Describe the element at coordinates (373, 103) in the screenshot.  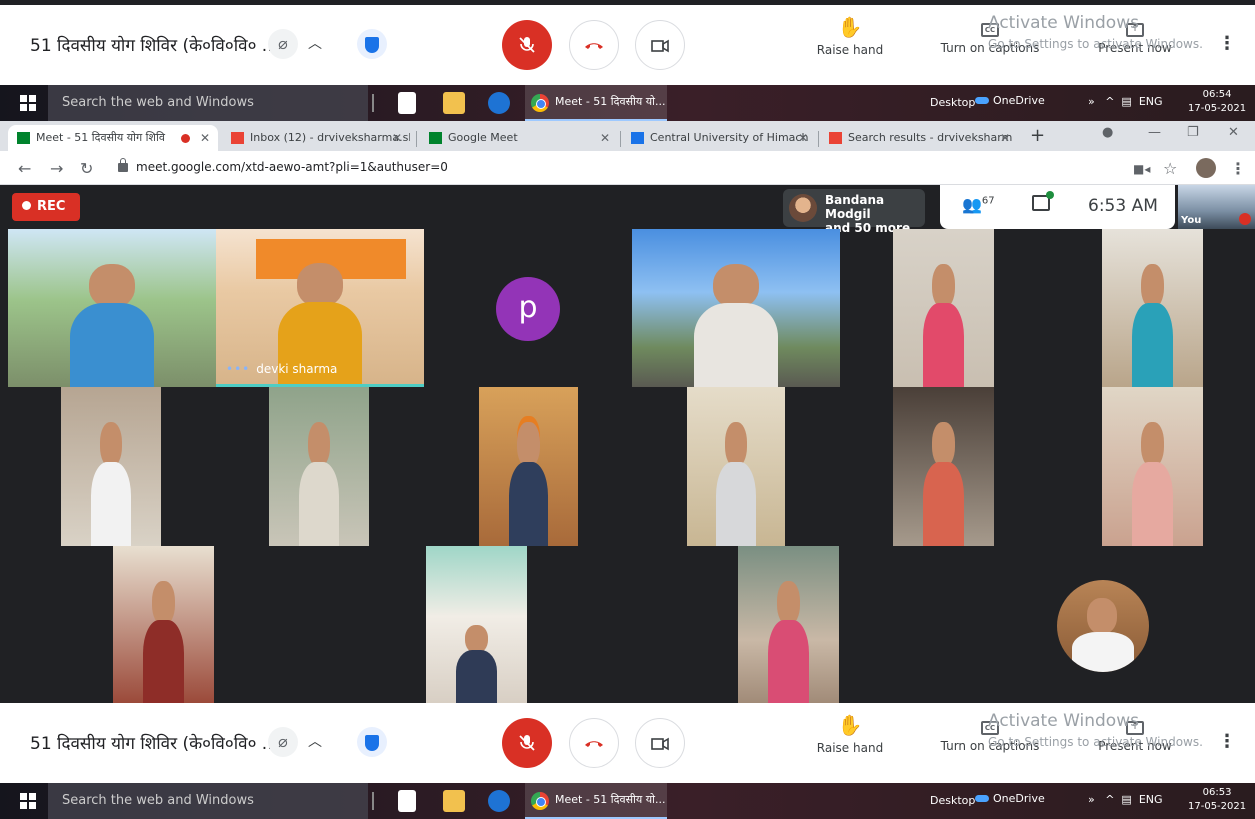
I see `taskbar-separator` at that location.